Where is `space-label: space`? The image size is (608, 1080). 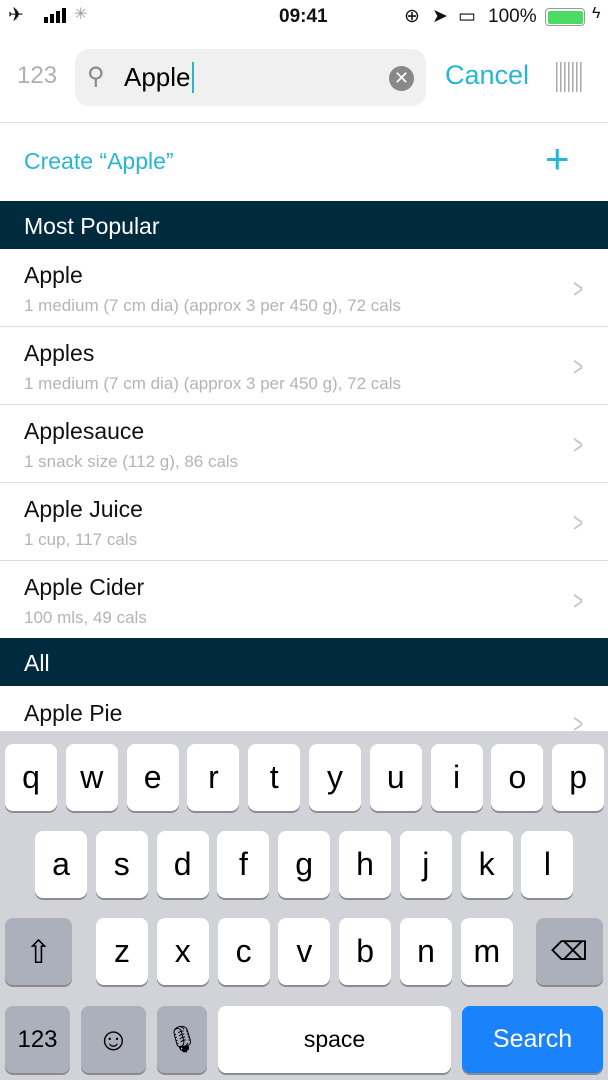 space-label: space is located at coordinates (334, 1039).